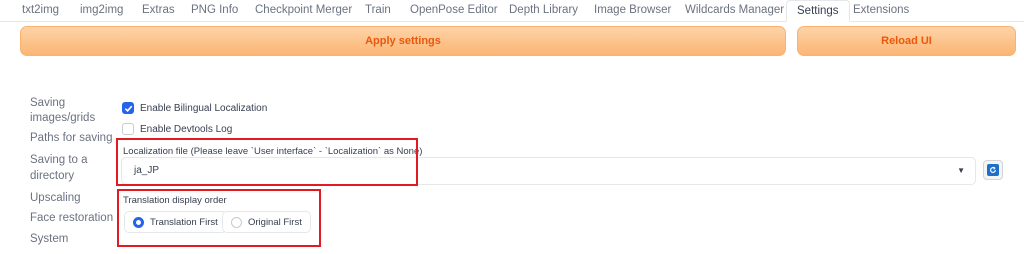 Image resolution: width=1024 pixels, height=254 pixels. I want to click on display-order-highlight-box, so click(219, 218).